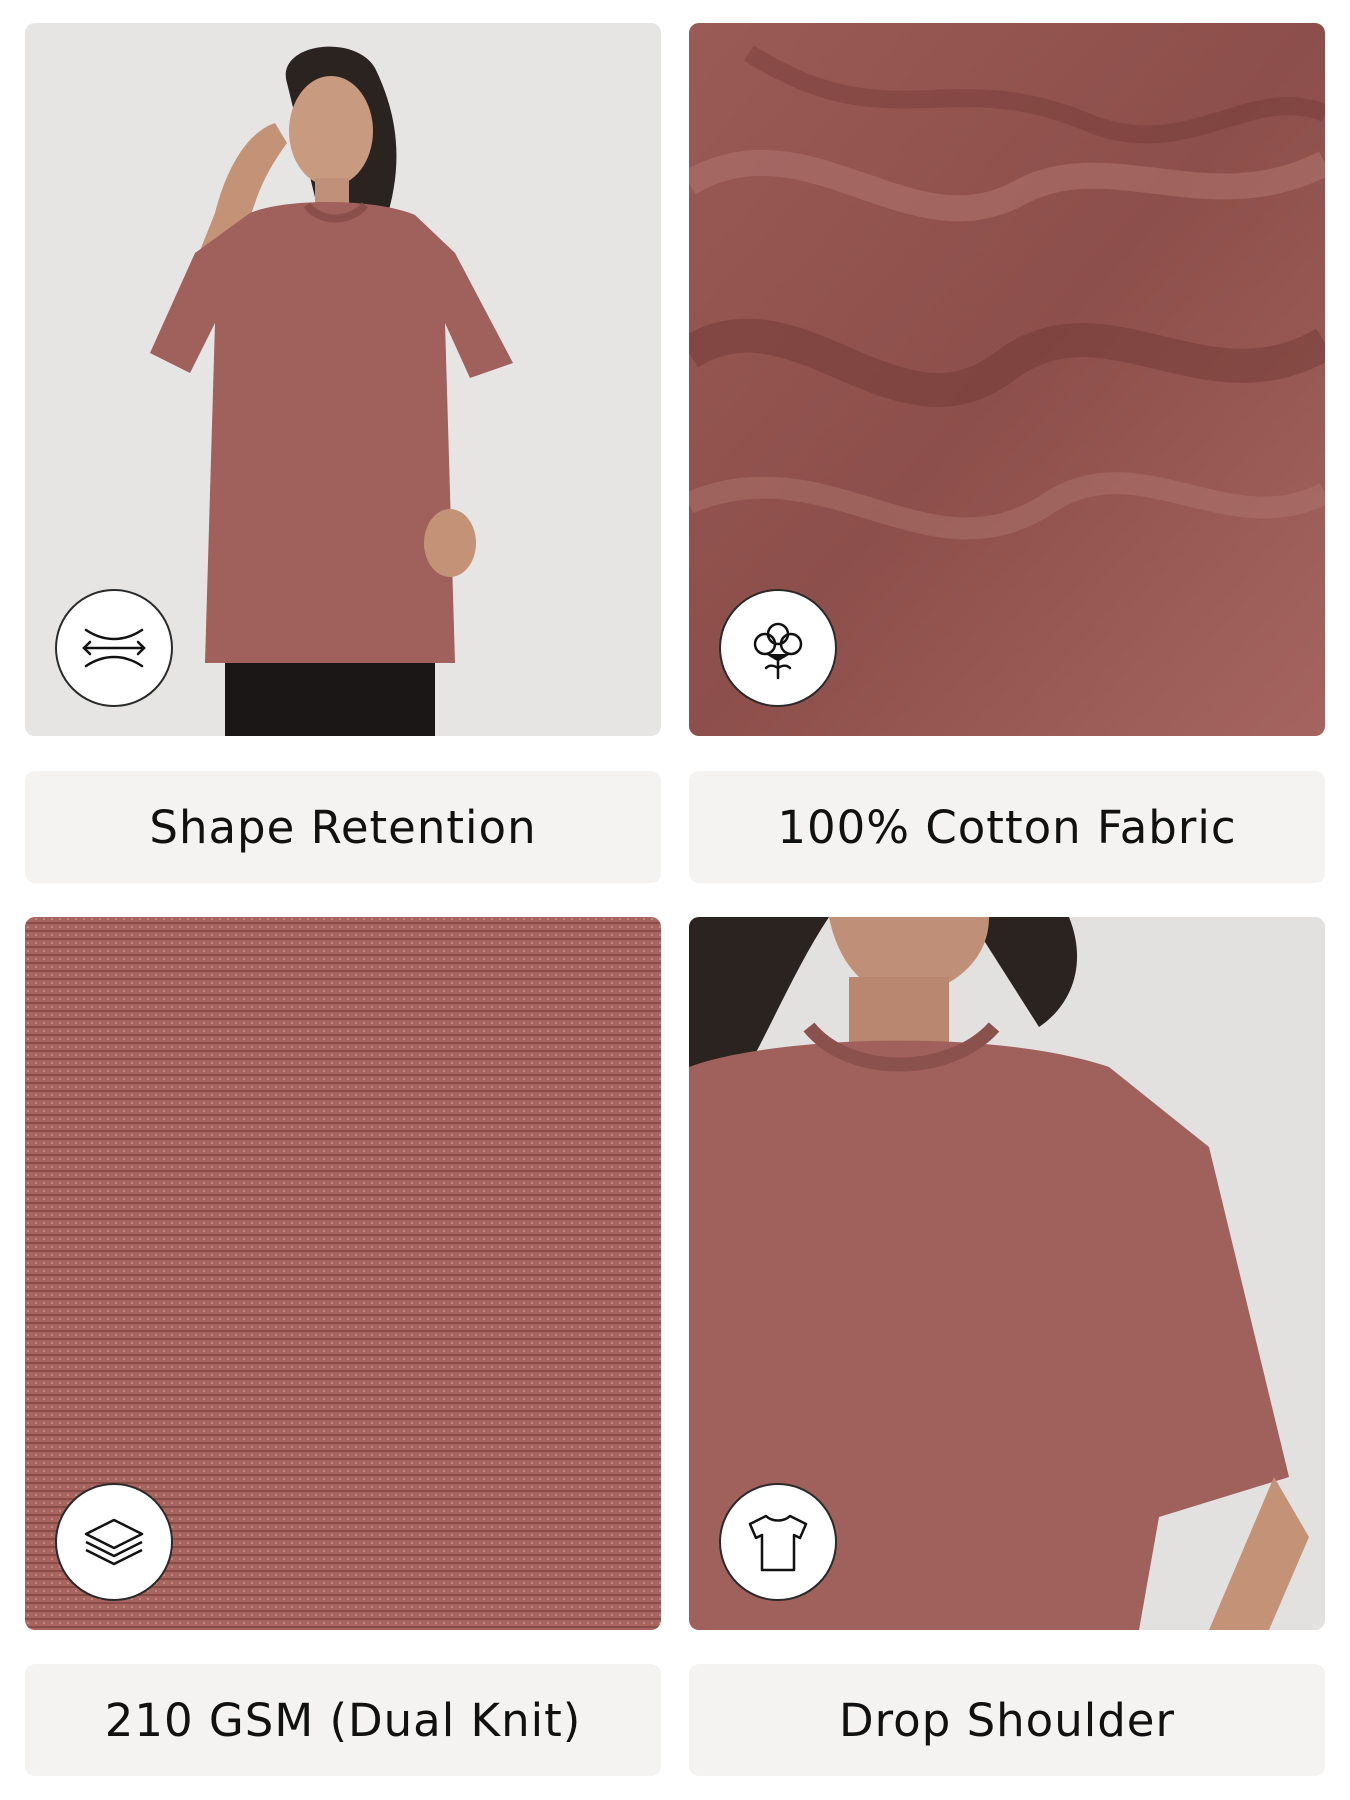 Image resolution: width=1350 pixels, height=1800 pixels. I want to click on caption-cotton-fabric: 100% Cotton Fabric, so click(1007, 827).